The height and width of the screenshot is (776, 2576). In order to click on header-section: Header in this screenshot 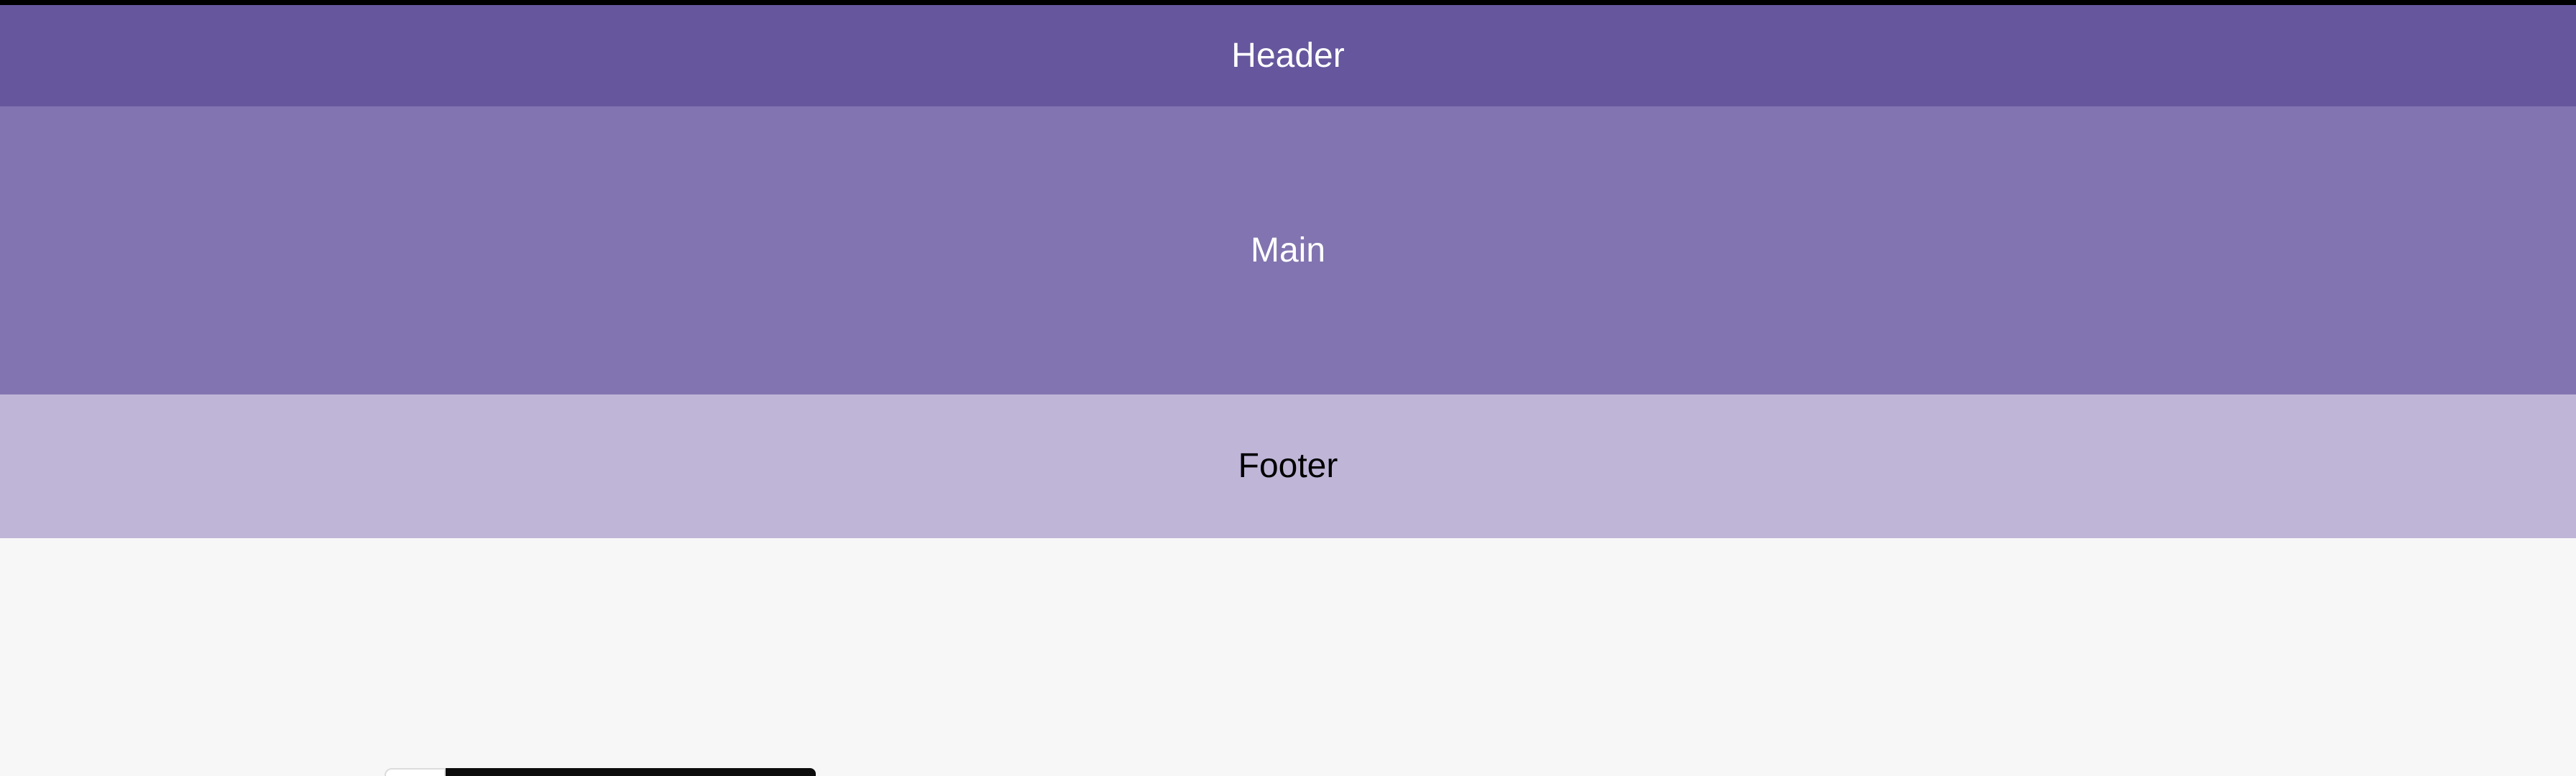, I will do `click(1288, 55)`.